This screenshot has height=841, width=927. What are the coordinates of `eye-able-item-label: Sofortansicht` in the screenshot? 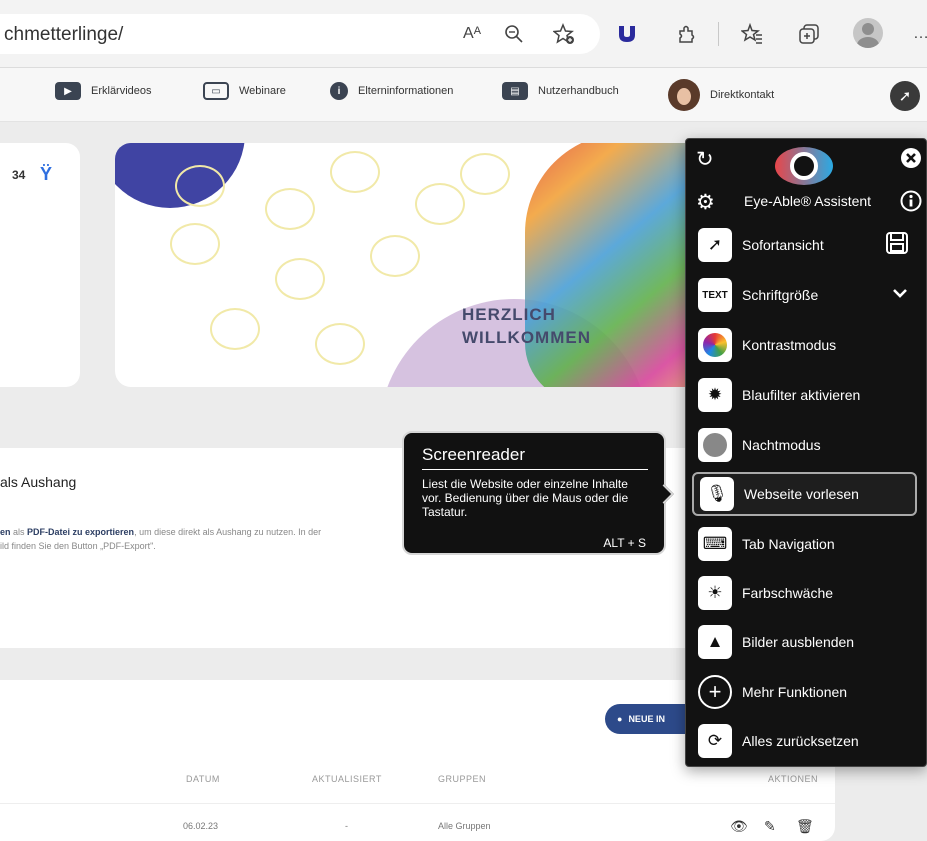 It's located at (783, 245).